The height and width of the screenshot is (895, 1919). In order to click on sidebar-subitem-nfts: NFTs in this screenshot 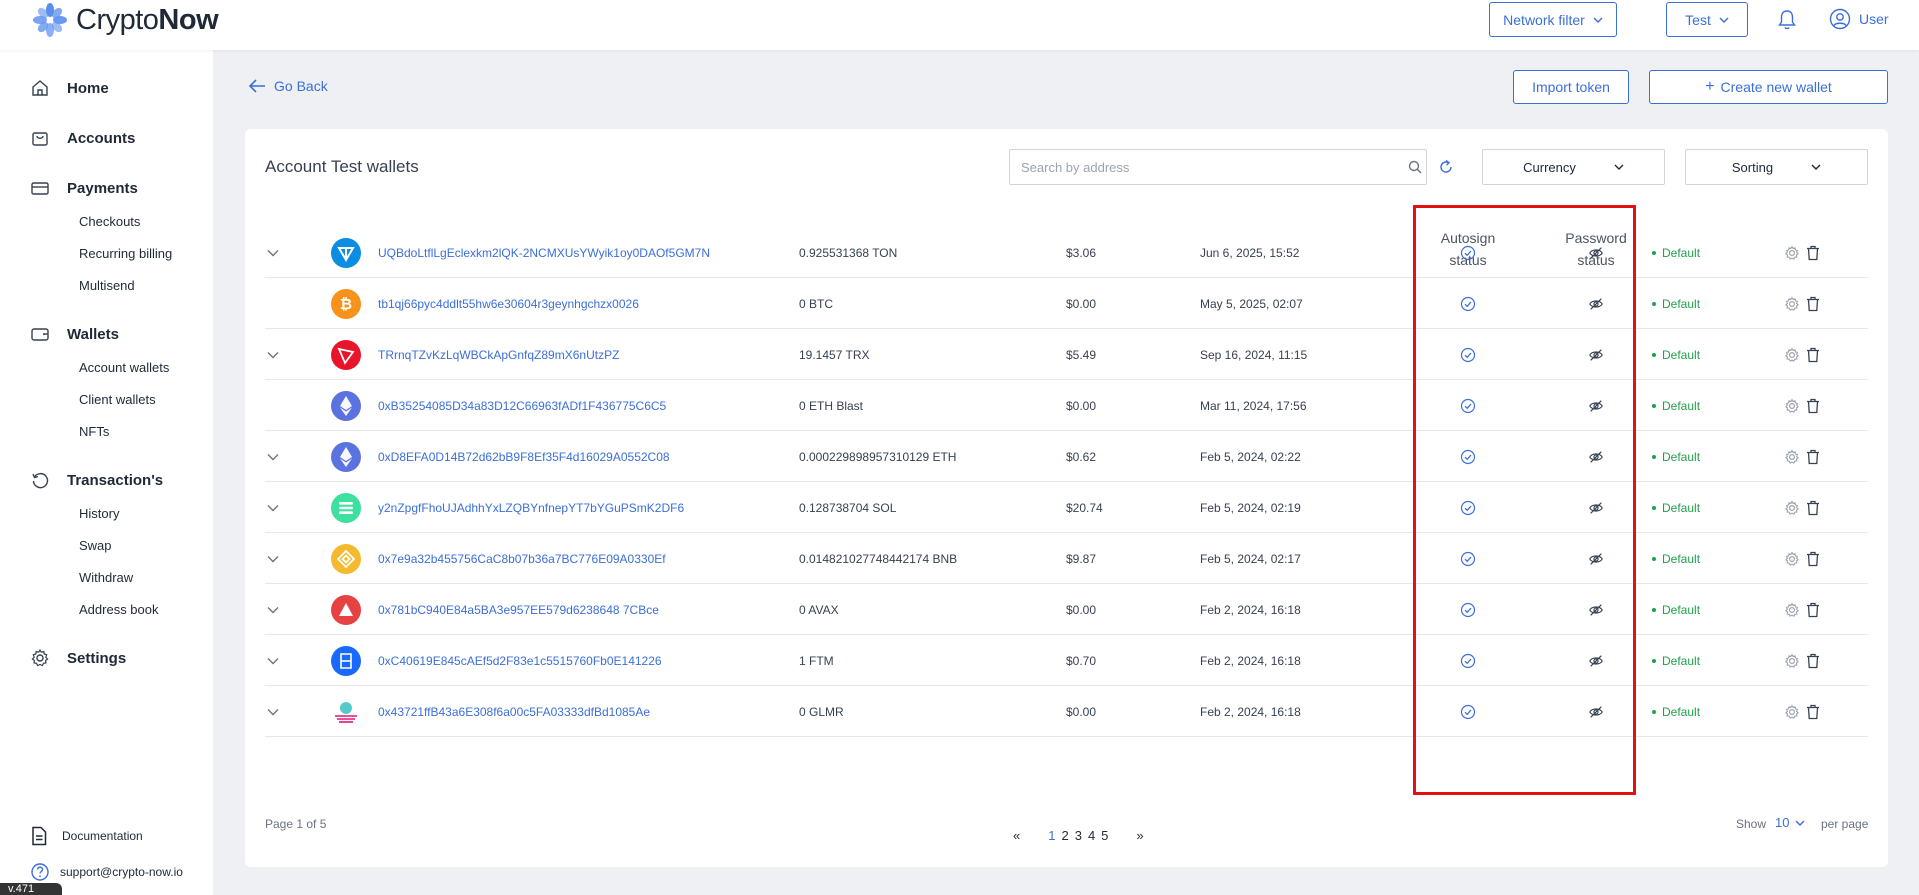, I will do `click(94, 431)`.